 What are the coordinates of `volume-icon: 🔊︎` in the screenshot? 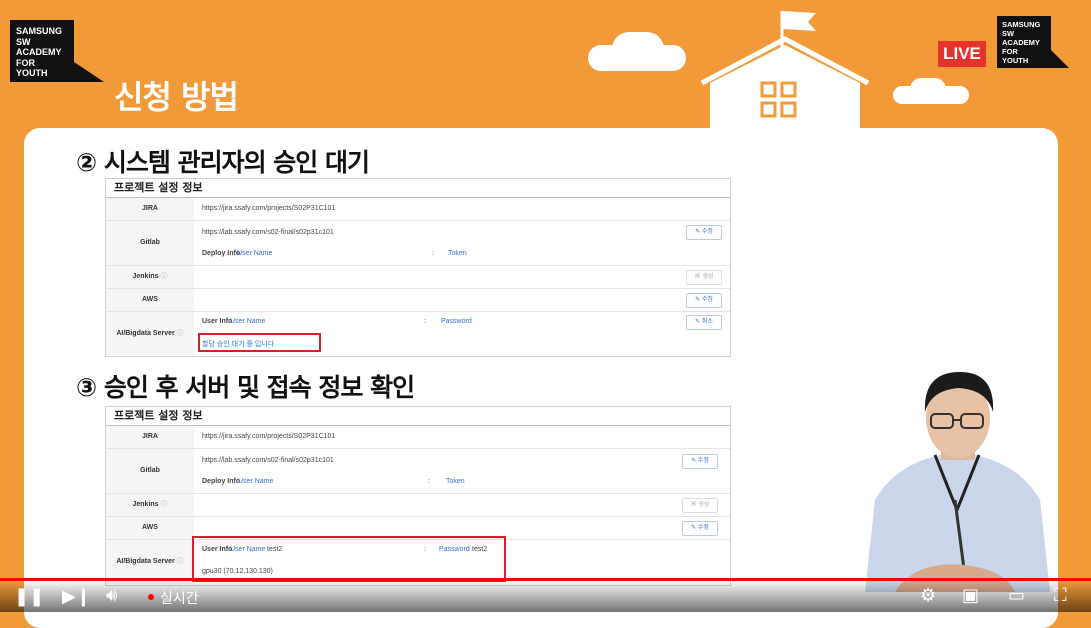 It's located at (111, 595).